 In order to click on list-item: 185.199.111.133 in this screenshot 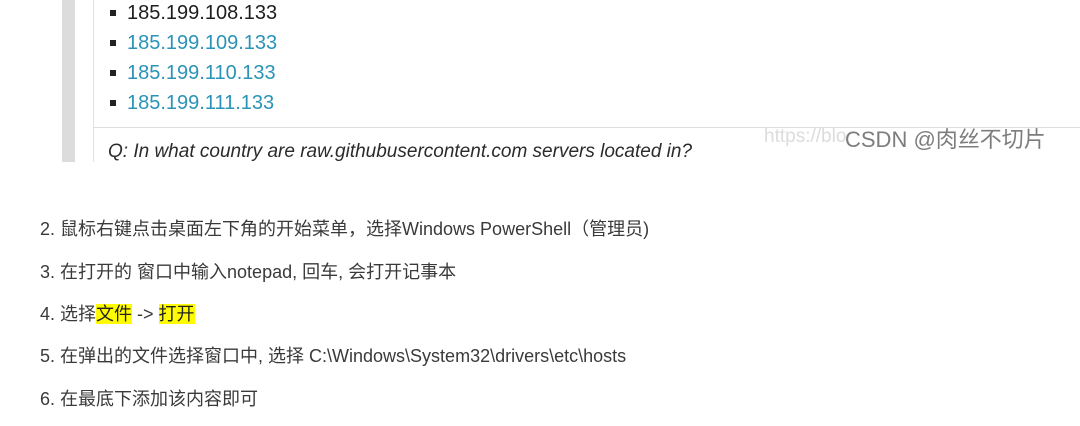, I will do `click(192, 103)`.